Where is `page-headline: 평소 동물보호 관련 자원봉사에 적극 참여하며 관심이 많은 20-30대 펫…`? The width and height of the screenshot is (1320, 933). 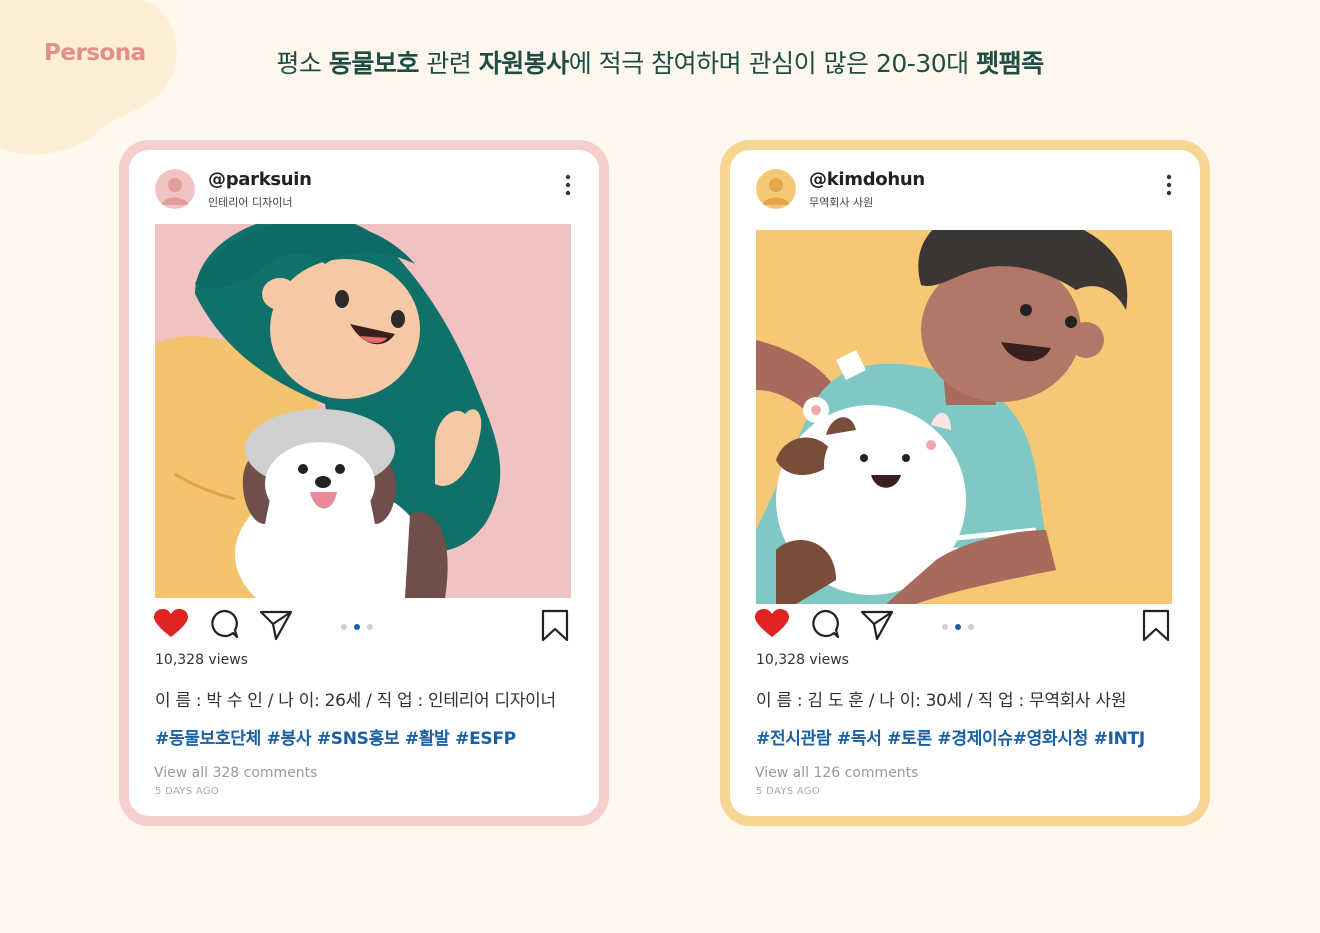
page-headline: 평소 동물보호 관련 자원봉사에 적극 참여하며 관심이 많은 20-30대 펫… is located at coordinates (660, 63).